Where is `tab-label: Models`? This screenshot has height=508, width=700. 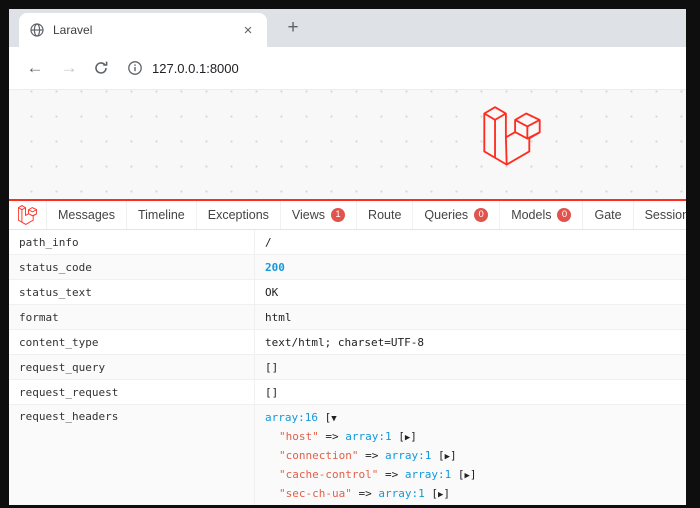
tab-label: Models is located at coordinates (531, 215).